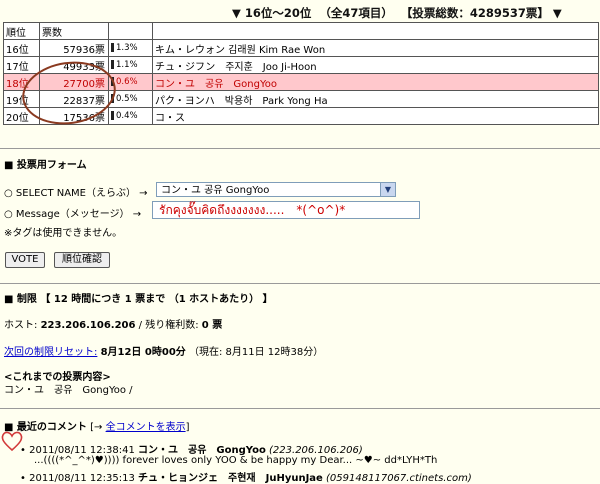 This screenshot has height=484, width=600. Describe the element at coordinates (97, 427) in the screenshot. I see `comments-header: ■ 最近のコメント [→ 全コメントを表示]` at that location.